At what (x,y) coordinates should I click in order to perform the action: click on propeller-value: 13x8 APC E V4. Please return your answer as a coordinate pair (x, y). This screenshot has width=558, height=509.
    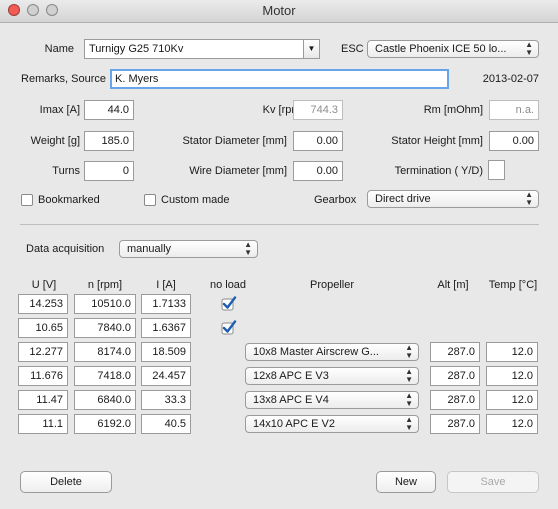
    Looking at the image, I should click on (291, 400).